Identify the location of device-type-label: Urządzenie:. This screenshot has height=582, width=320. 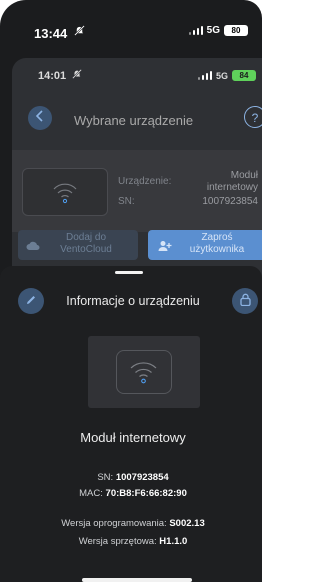
(145, 181).